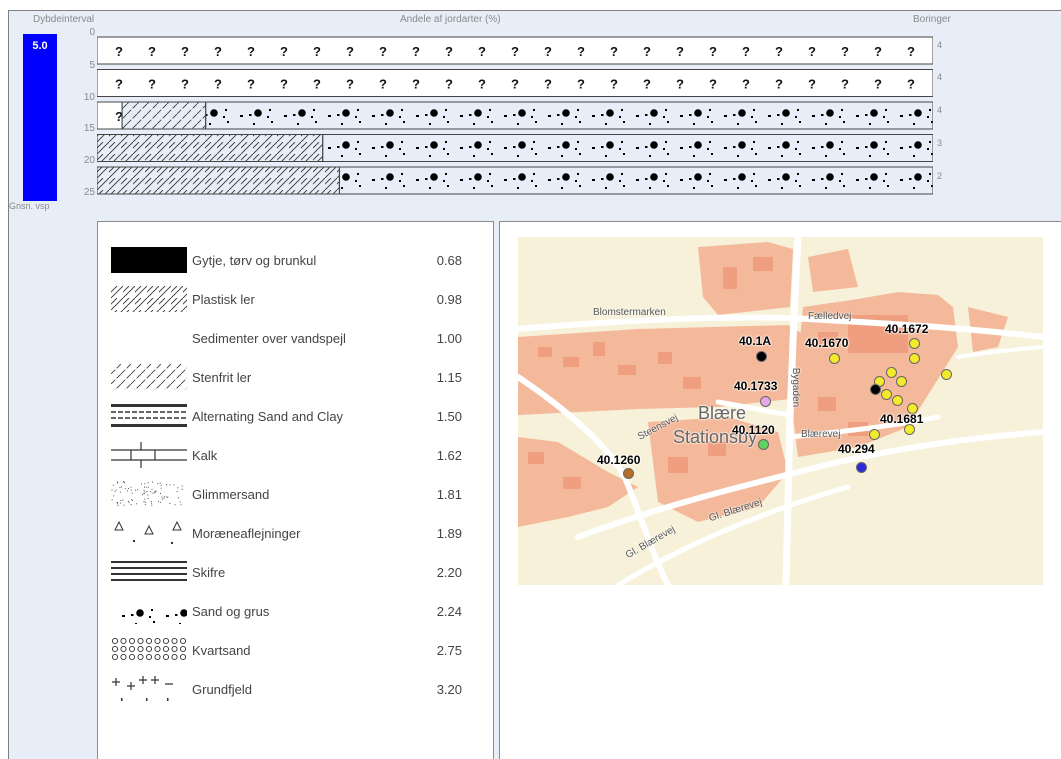 The width and height of the screenshot is (1061, 759). I want to click on legend-value: 1.89, so click(449, 533).